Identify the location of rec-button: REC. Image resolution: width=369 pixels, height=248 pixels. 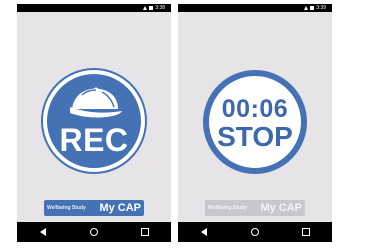
(94, 121).